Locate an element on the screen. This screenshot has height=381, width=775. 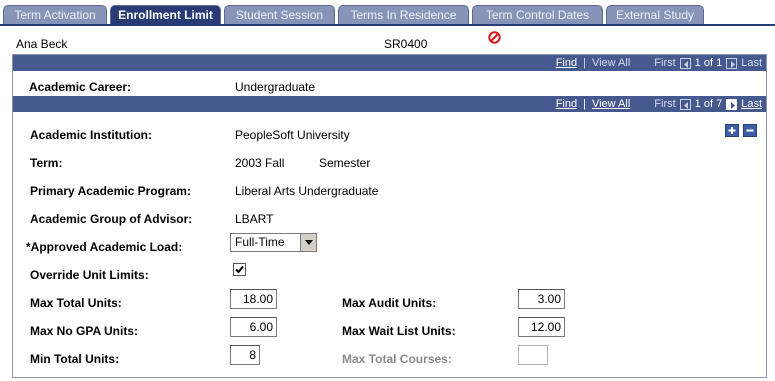
academic-load-value: Full-Time is located at coordinates (260, 242).